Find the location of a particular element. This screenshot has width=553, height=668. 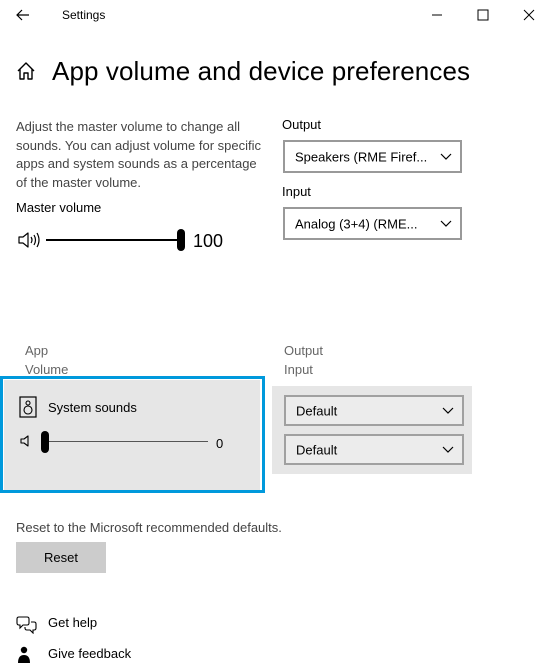

app-output-dropdown: Default is located at coordinates (374, 410).